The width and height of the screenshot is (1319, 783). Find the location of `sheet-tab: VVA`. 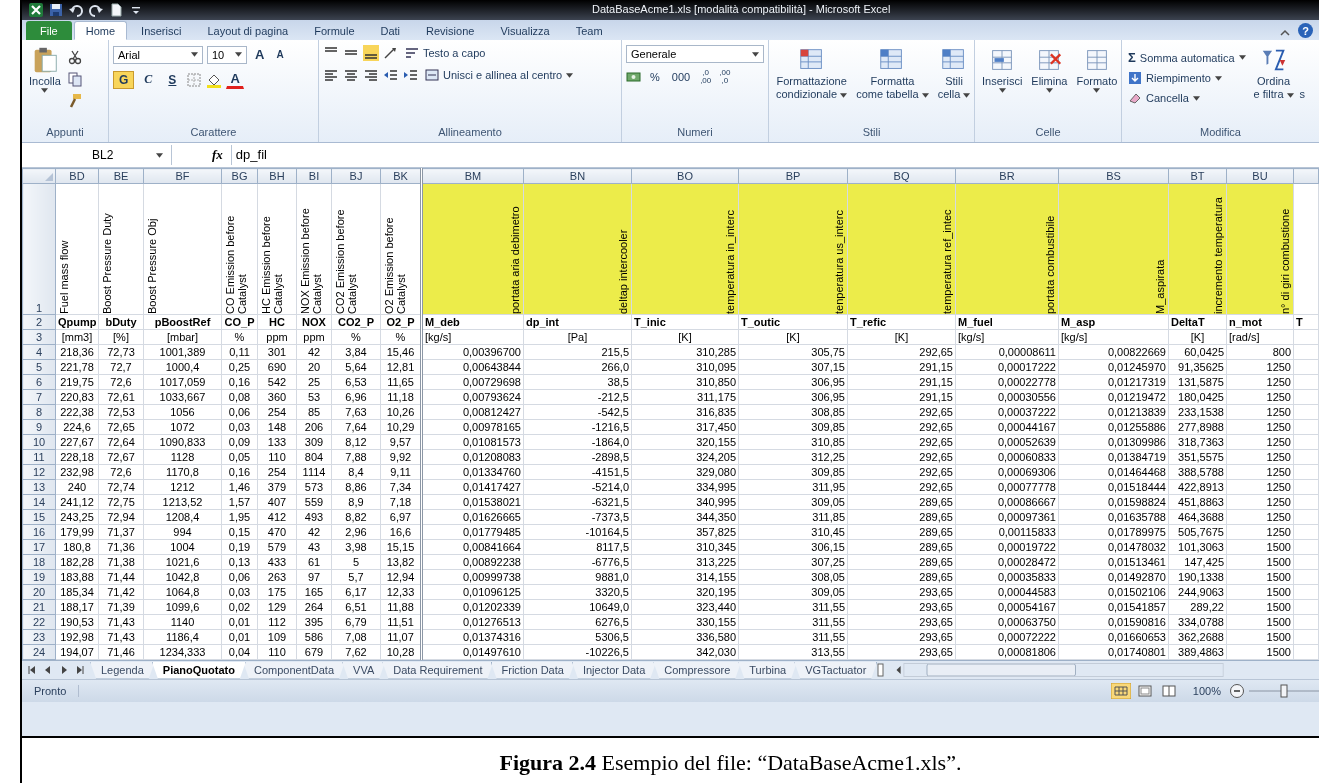

sheet-tab: VVA is located at coordinates (364, 670).